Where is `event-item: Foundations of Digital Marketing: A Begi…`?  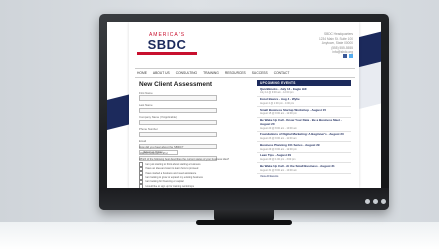
event-item: Foundations of Digital Marketing: A Begi… is located at coordinates (304, 137).